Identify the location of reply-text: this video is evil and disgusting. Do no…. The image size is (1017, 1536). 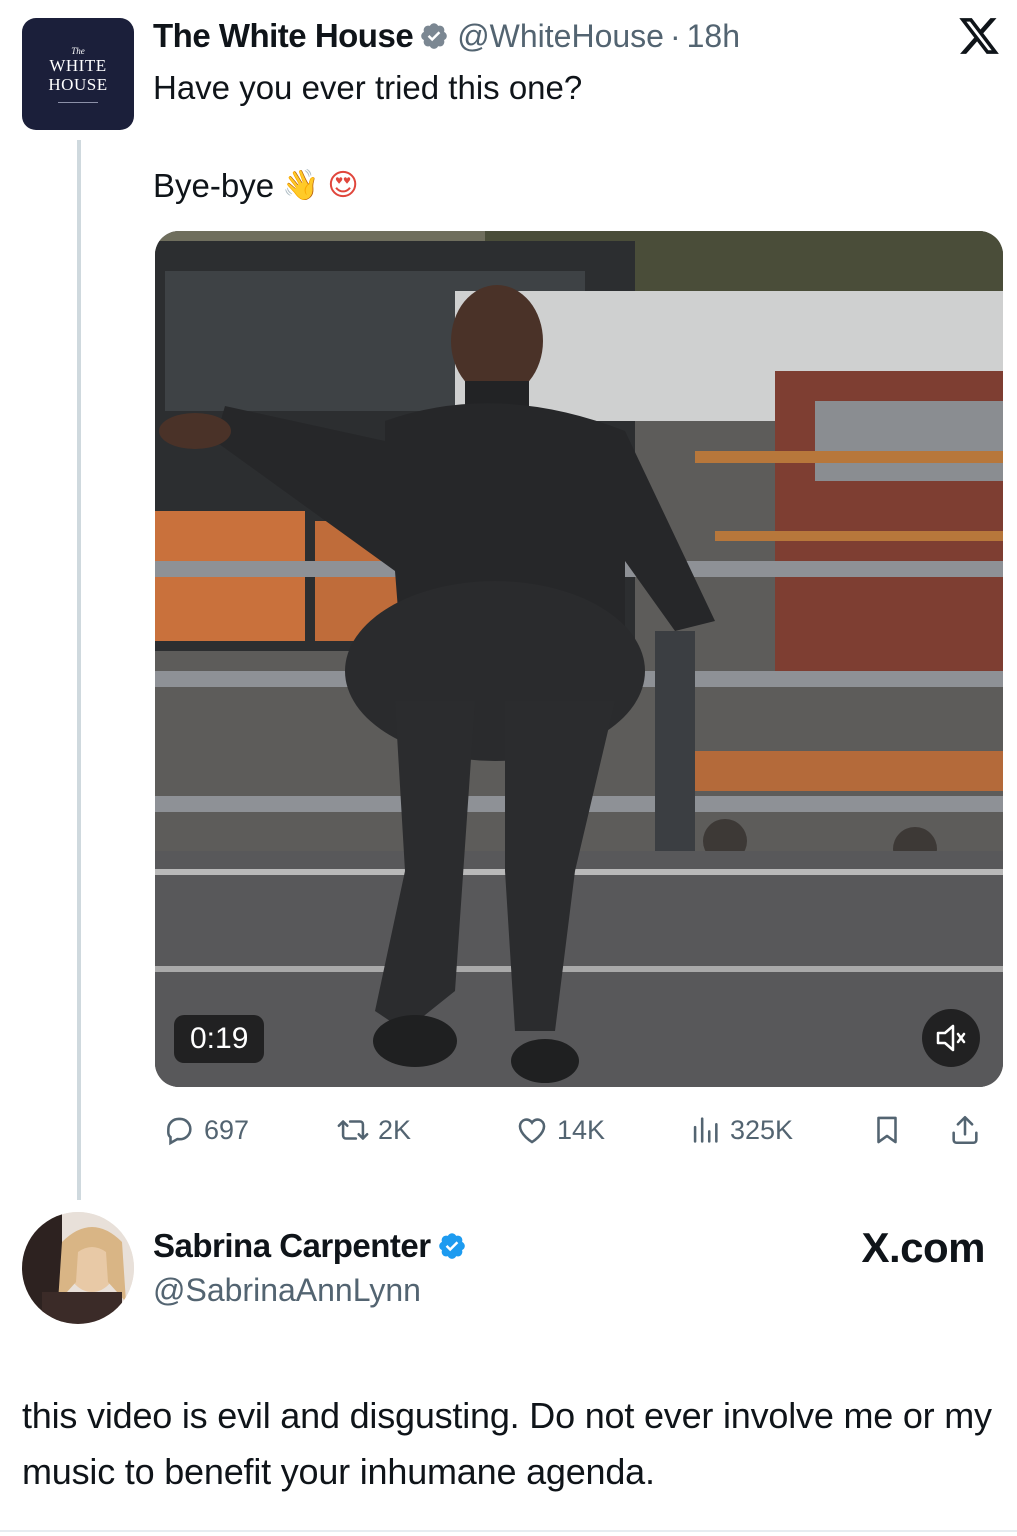
(507, 1443).